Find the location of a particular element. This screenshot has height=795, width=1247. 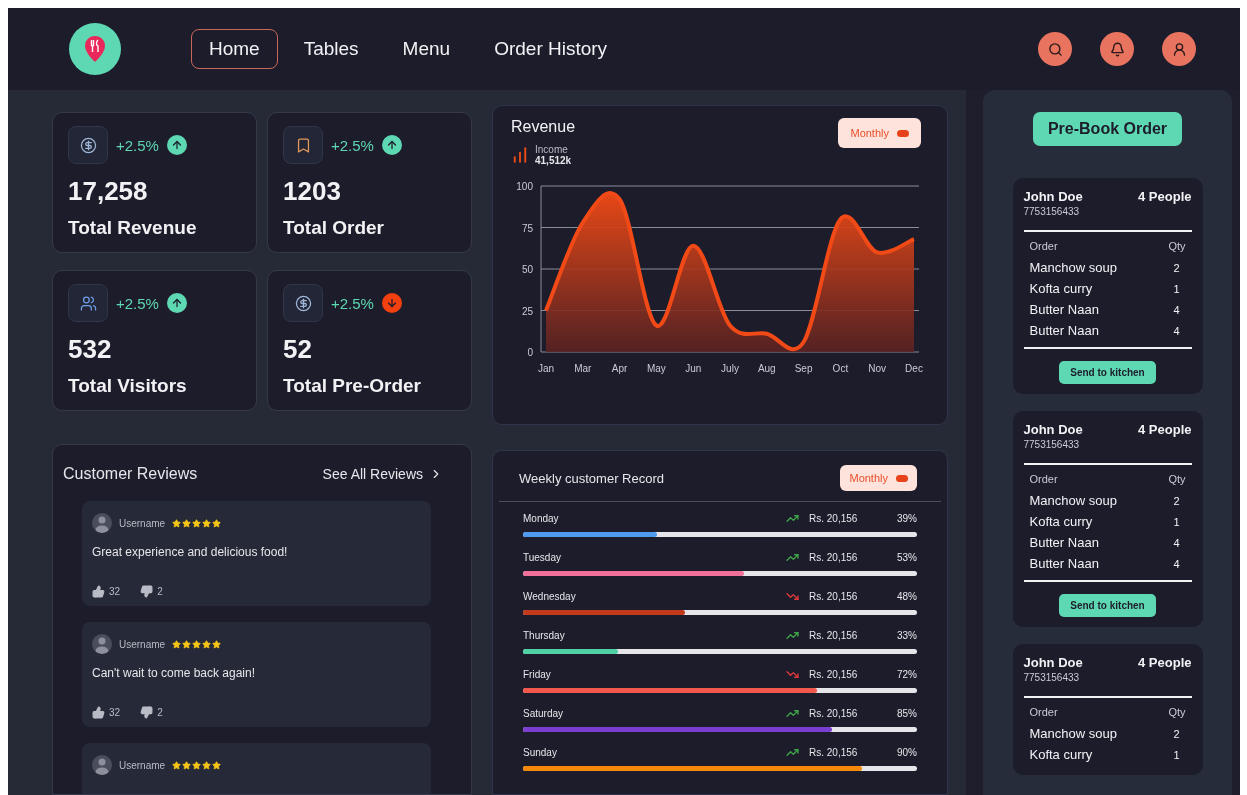

income-total: 41,512k is located at coordinates (553, 160).